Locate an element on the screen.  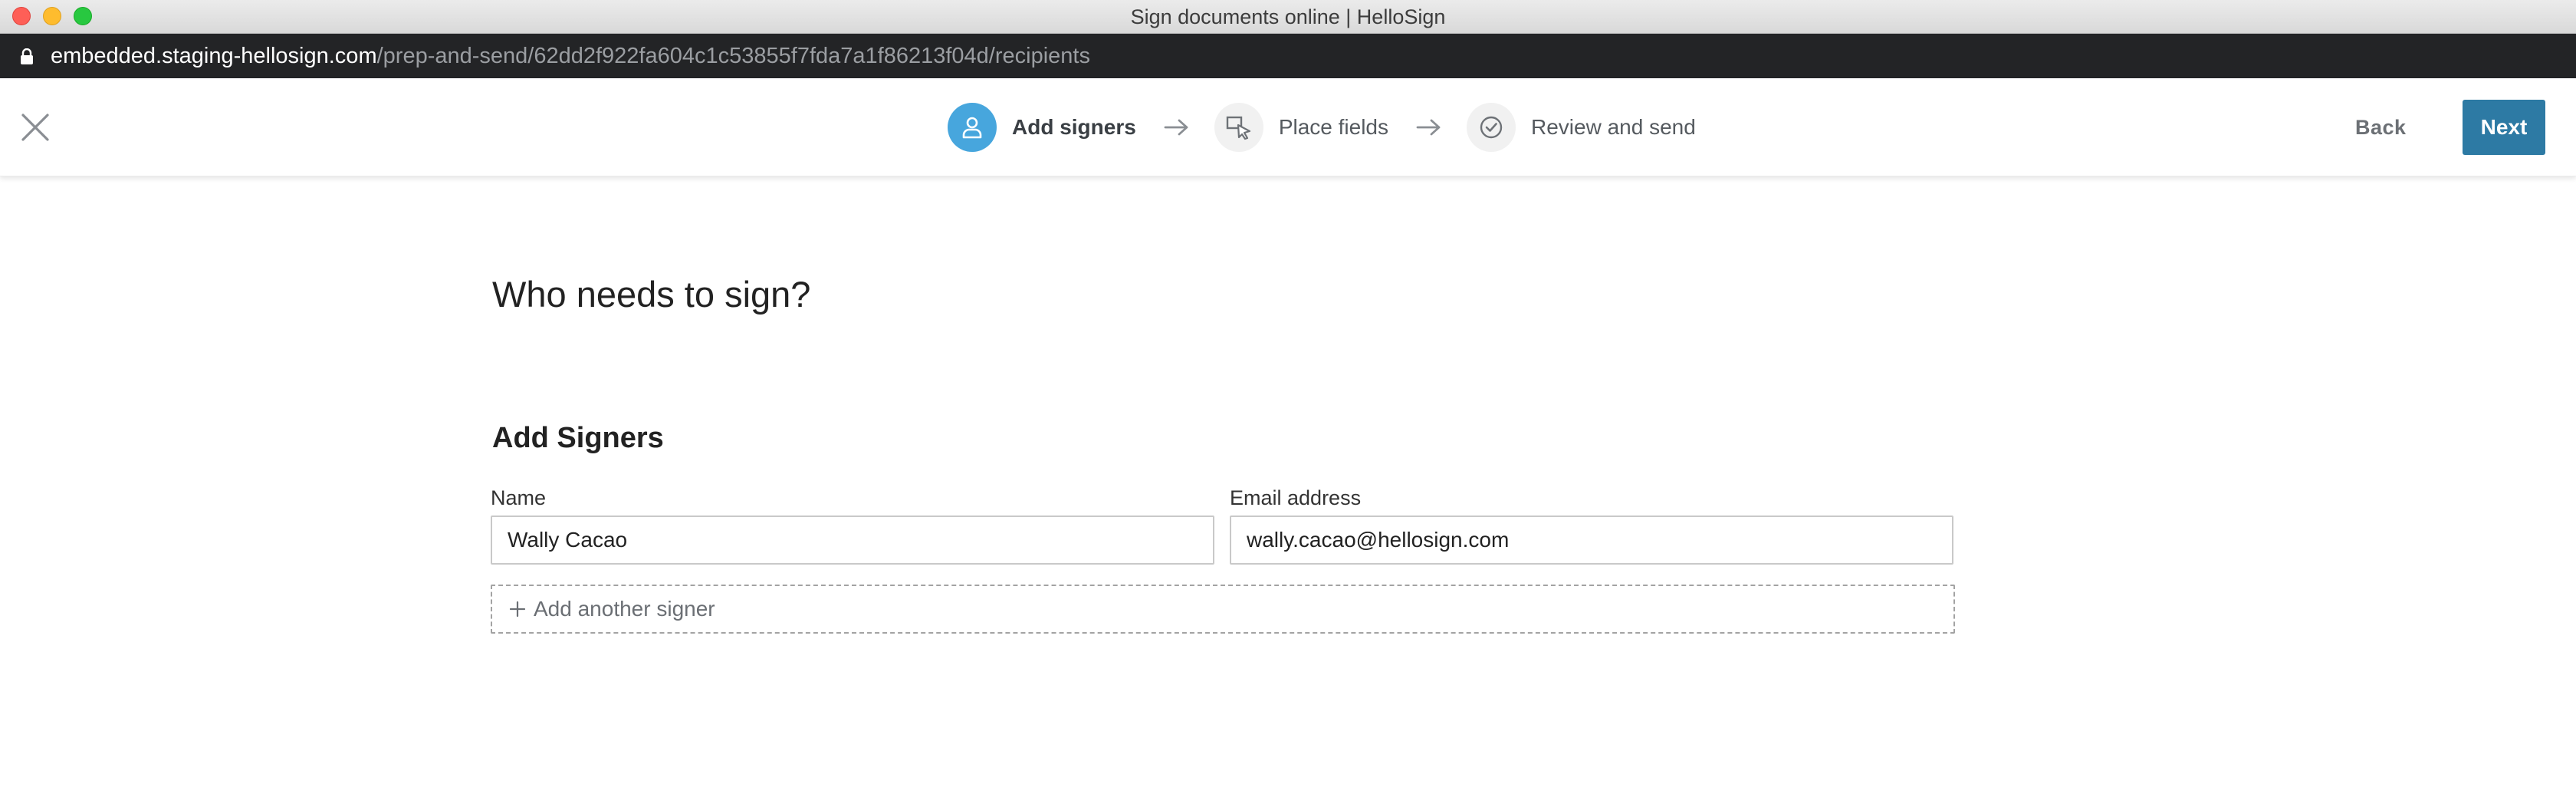
lock-icon is located at coordinates (27, 56).